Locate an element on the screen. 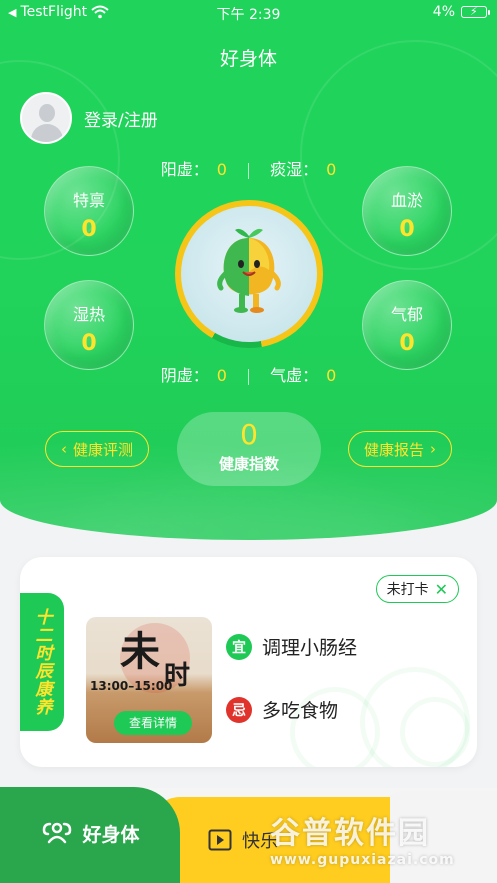 The image size is (497, 883). health-report-button: 健康报告 › is located at coordinates (400, 449).